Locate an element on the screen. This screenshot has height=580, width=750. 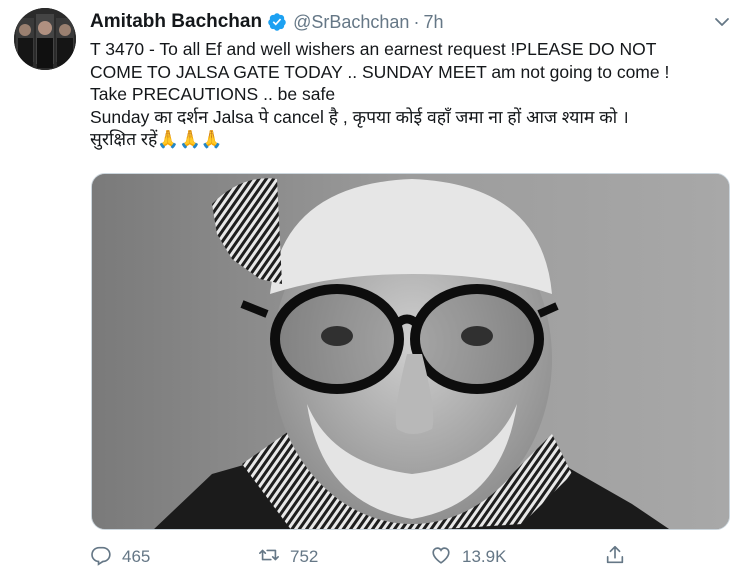
tweet-actions: 465 752 13.9K is located at coordinates (370, 557).